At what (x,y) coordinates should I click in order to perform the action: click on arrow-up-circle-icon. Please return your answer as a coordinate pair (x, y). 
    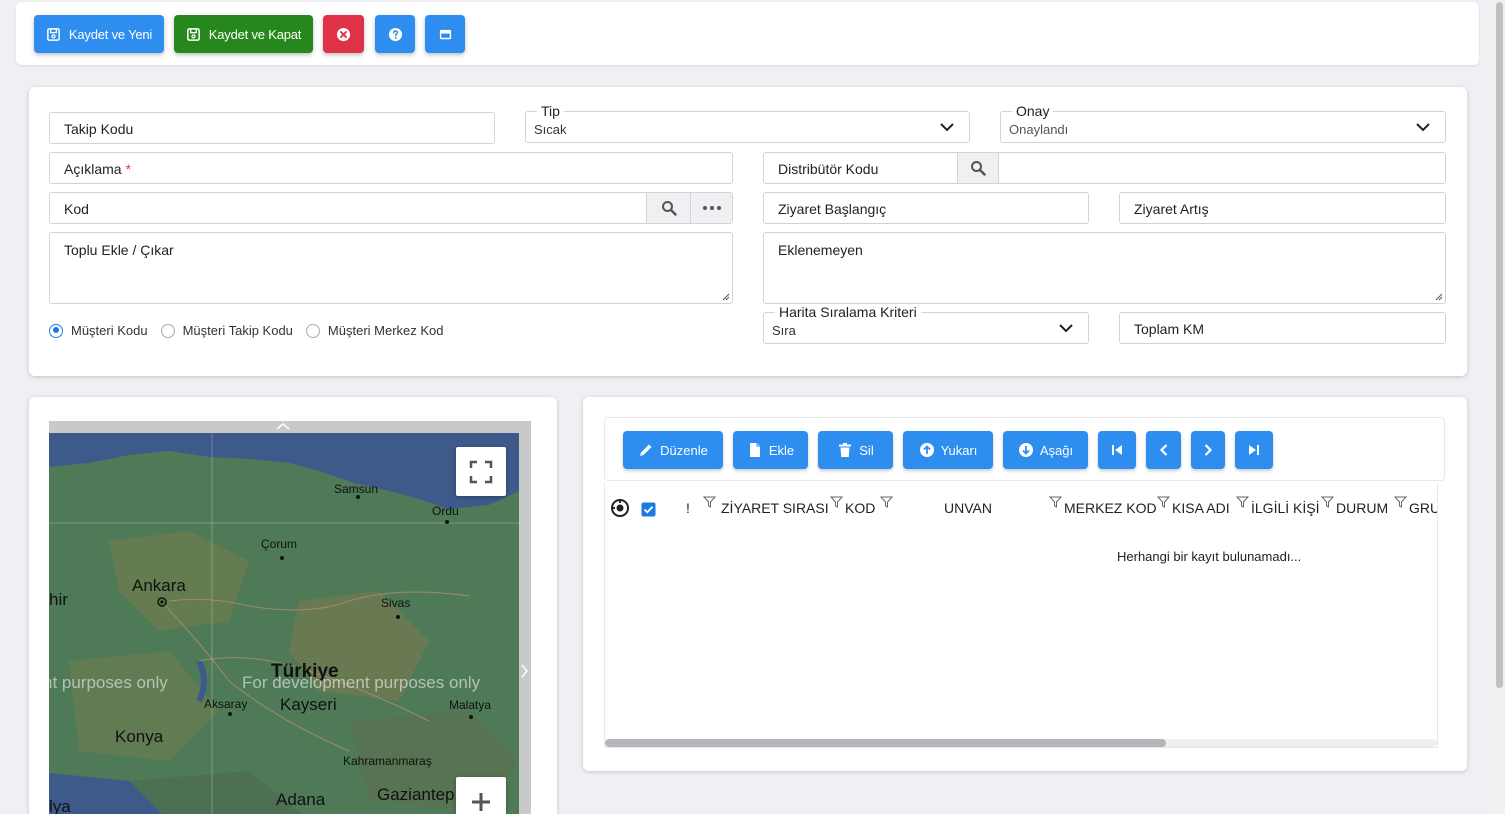
    Looking at the image, I should click on (926, 450).